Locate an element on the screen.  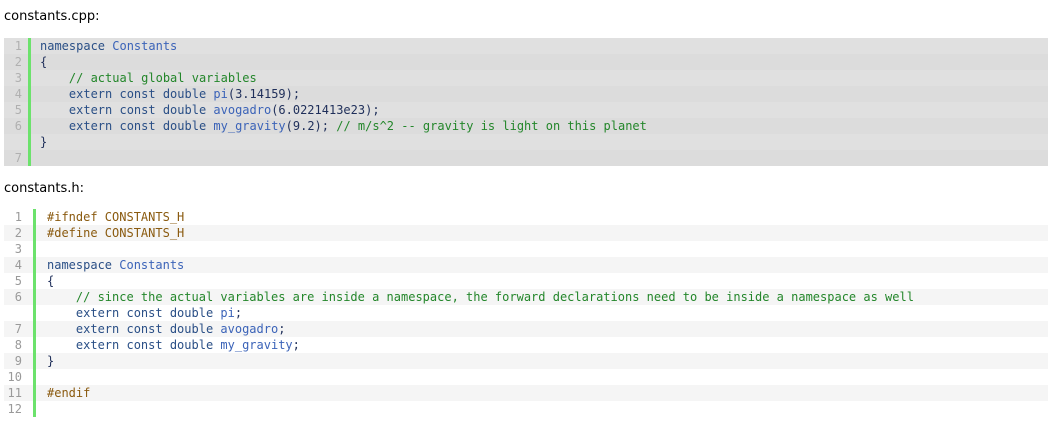
code-line: 5{ is located at coordinates (526, 281).